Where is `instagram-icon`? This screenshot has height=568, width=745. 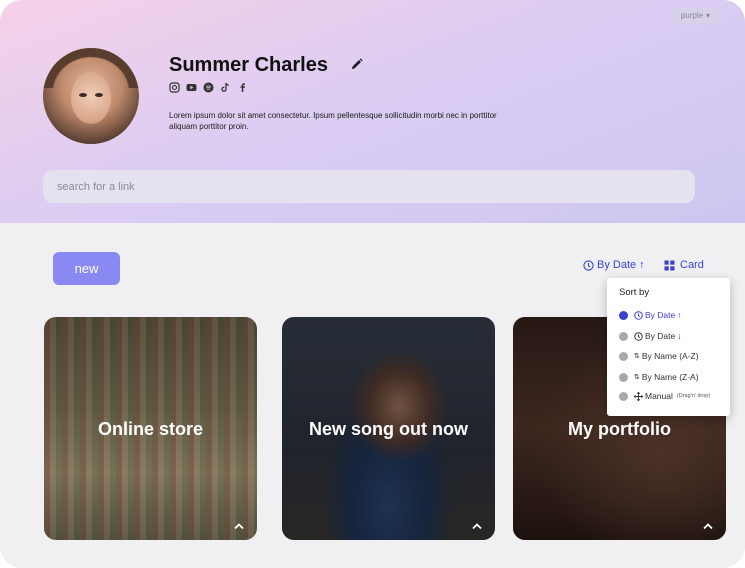
instagram-icon is located at coordinates (174, 87).